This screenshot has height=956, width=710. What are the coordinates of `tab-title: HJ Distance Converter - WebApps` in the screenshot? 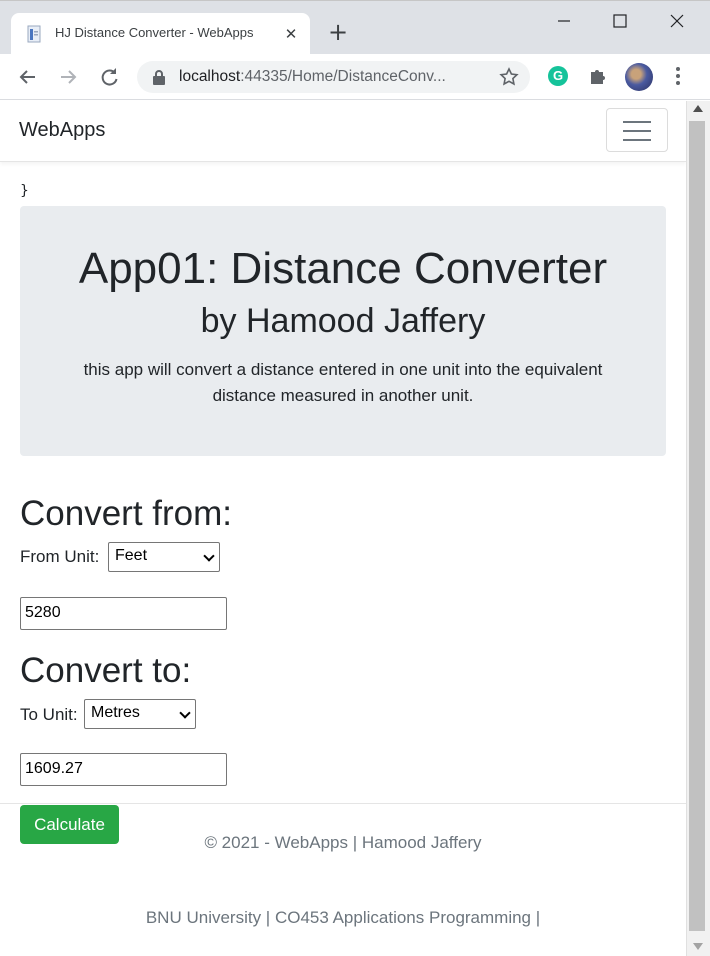 It's located at (154, 32).